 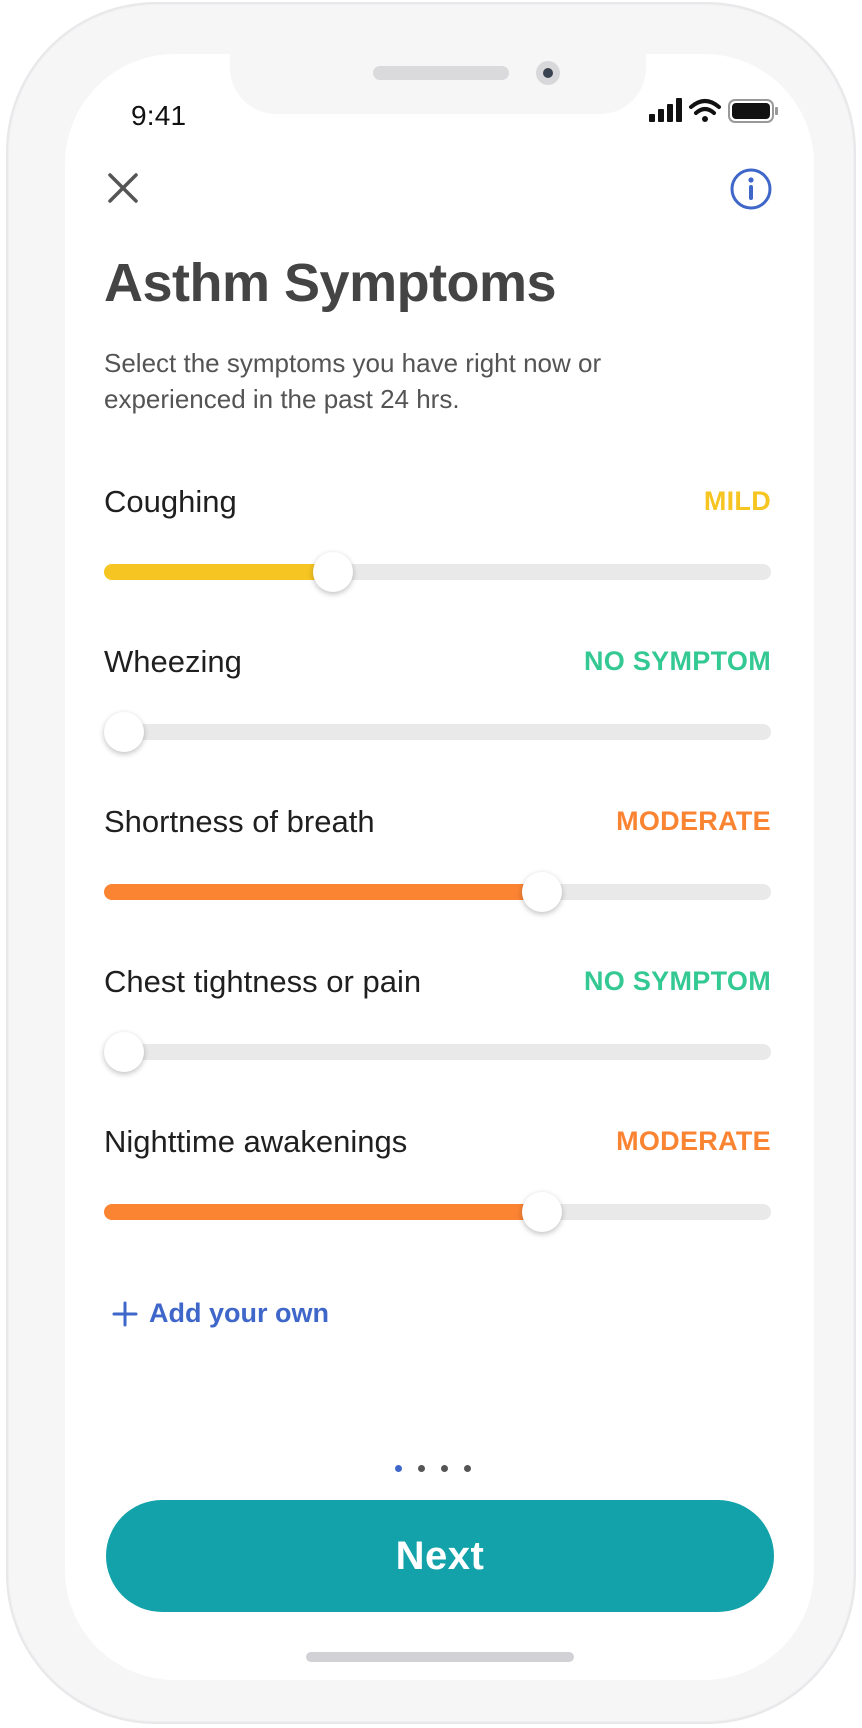 I want to click on speaker-grille, so click(x=441, y=73).